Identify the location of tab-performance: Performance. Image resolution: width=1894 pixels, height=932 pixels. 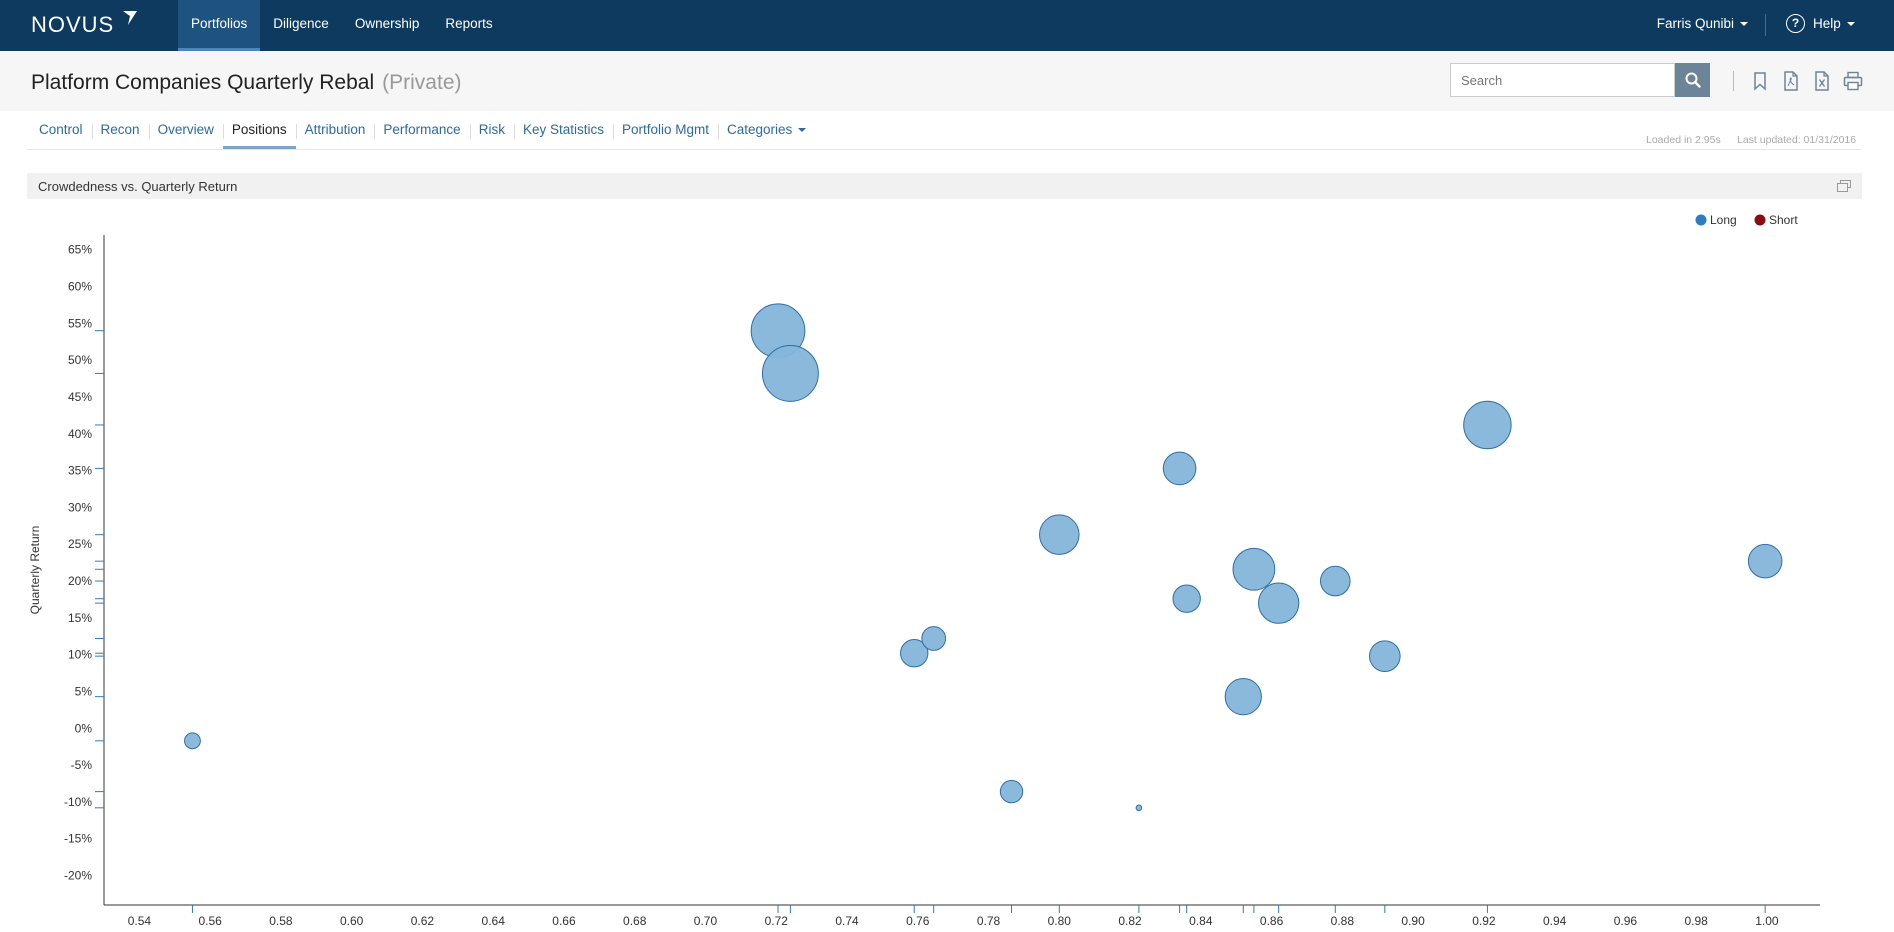
(421, 133).